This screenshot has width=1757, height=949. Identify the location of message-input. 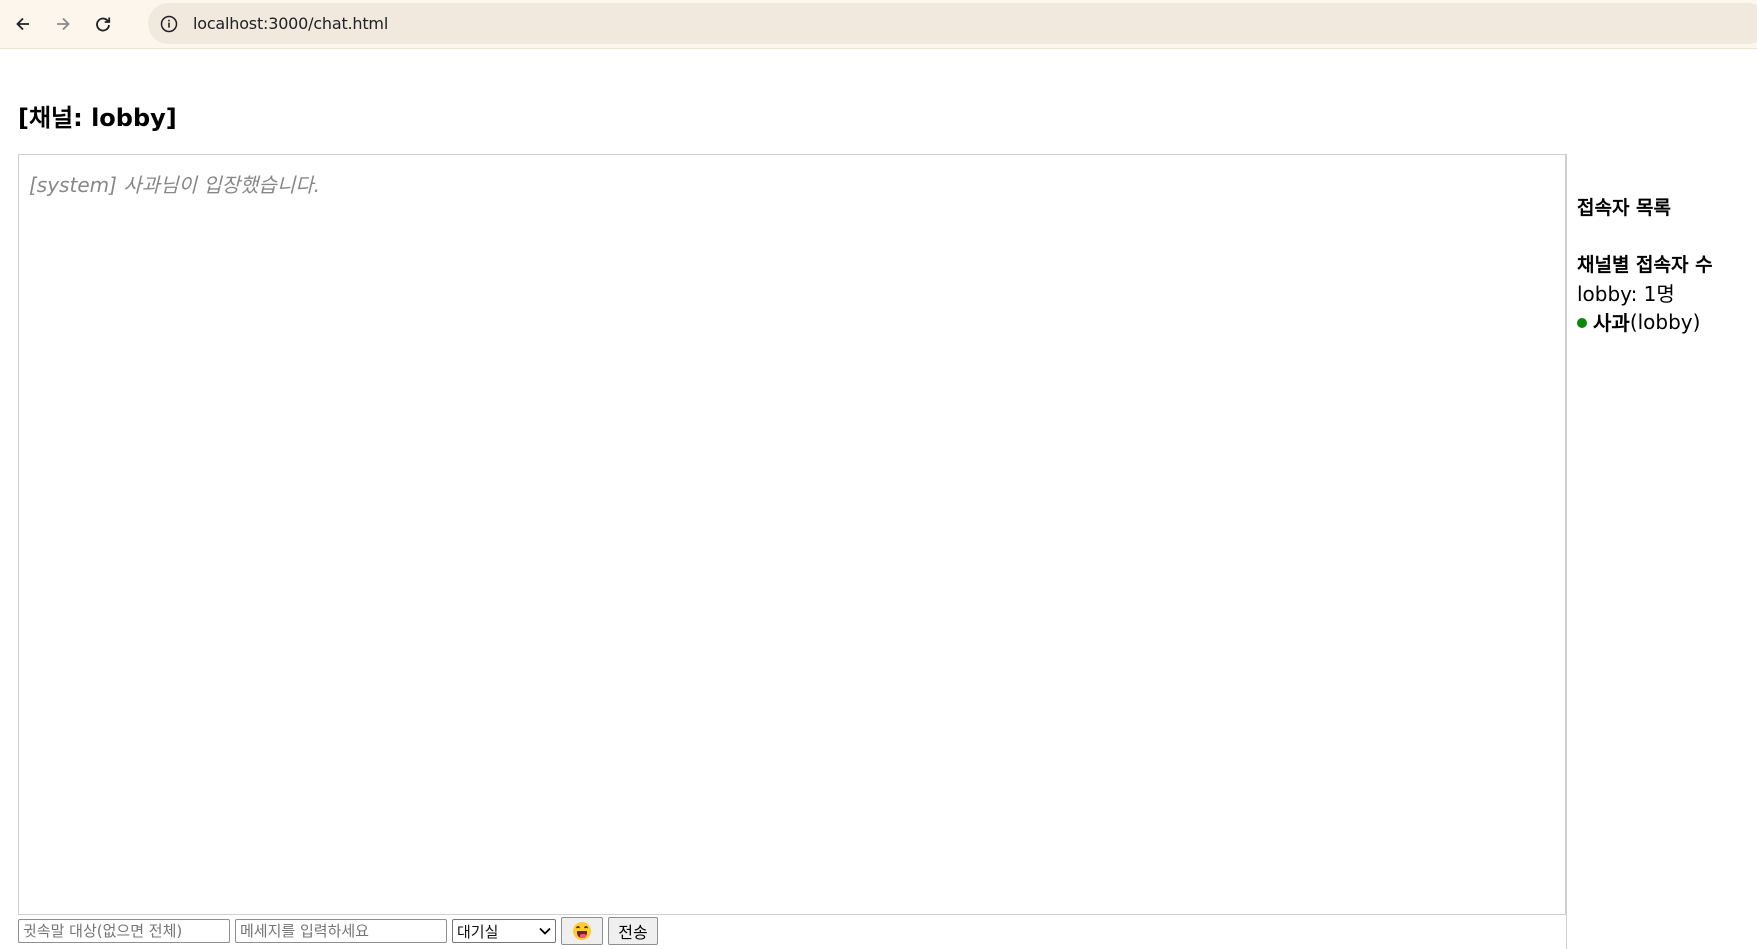
(341, 931).